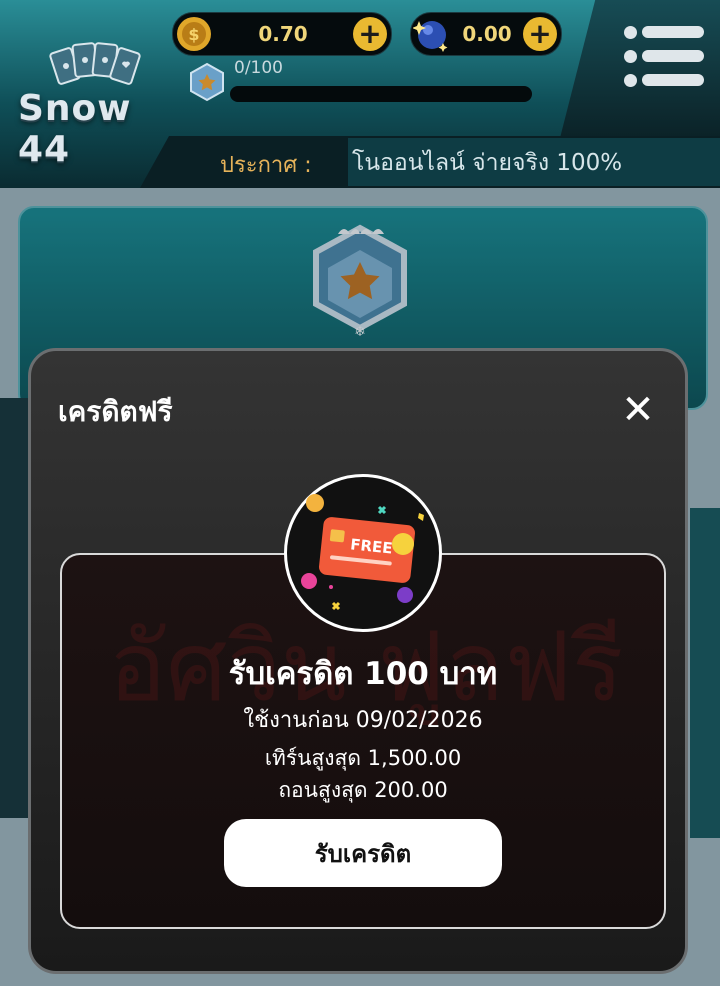 This screenshot has height=986, width=720. Describe the element at coordinates (207, 82) in the screenshot. I see `level-star-badge-icon` at that location.